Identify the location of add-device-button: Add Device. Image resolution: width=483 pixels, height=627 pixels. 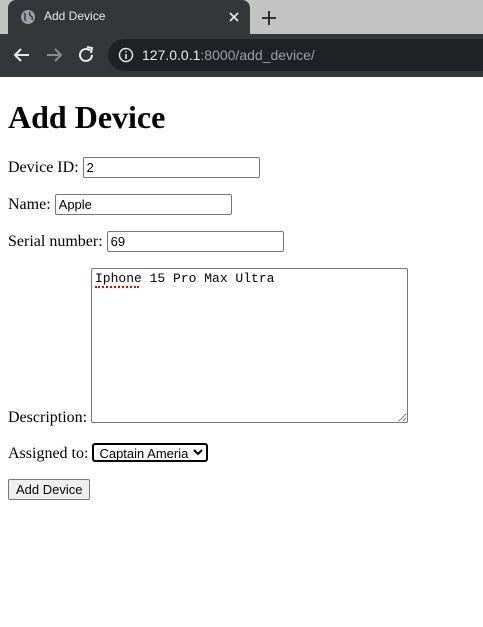
(49, 489).